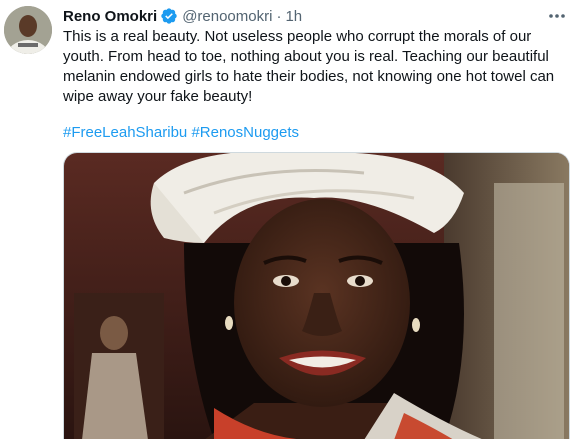 Image resolution: width=581 pixels, height=439 pixels. I want to click on tweet-header: Reno Omokri @renoomokri · 1h, so click(182, 16).